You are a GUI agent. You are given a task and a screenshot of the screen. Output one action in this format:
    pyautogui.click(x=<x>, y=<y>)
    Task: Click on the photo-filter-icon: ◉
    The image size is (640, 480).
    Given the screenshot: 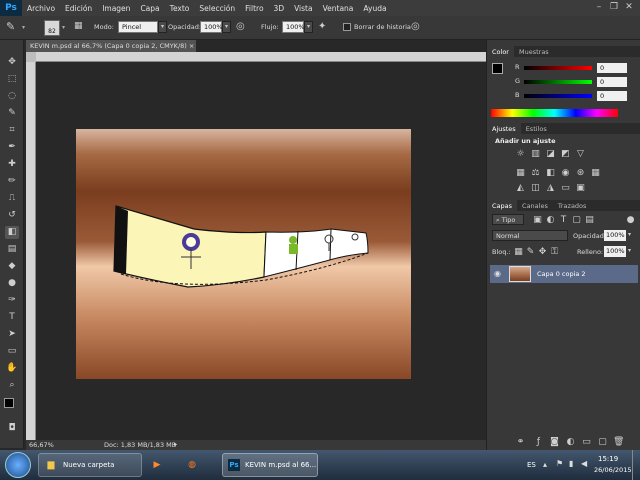 What is the action you would take?
    pyautogui.click(x=565, y=173)
    